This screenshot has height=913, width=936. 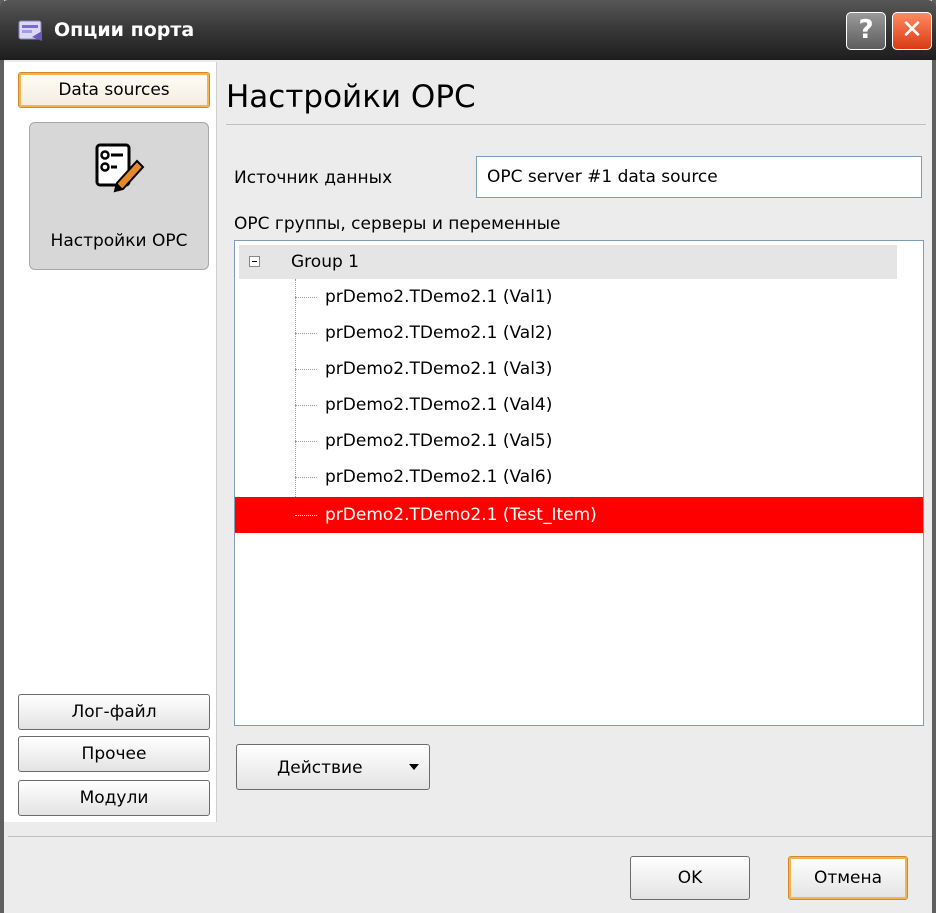 What do you see at coordinates (439, 441) in the screenshot?
I see `tree-item-label: prDemo2.TDemo2.1 (Val5)` at bounding box center [439, 441].